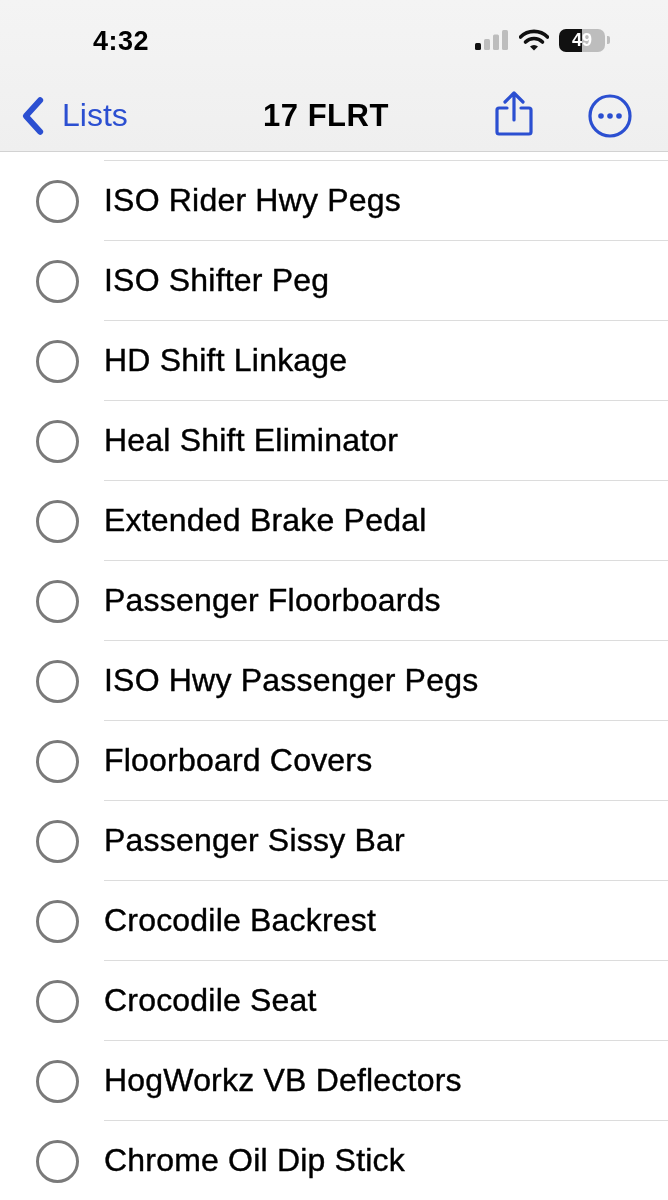 This screenshot has height=1200, width=668. I want to click on item-title: Extended Brake Pedal, so click(265, 520).